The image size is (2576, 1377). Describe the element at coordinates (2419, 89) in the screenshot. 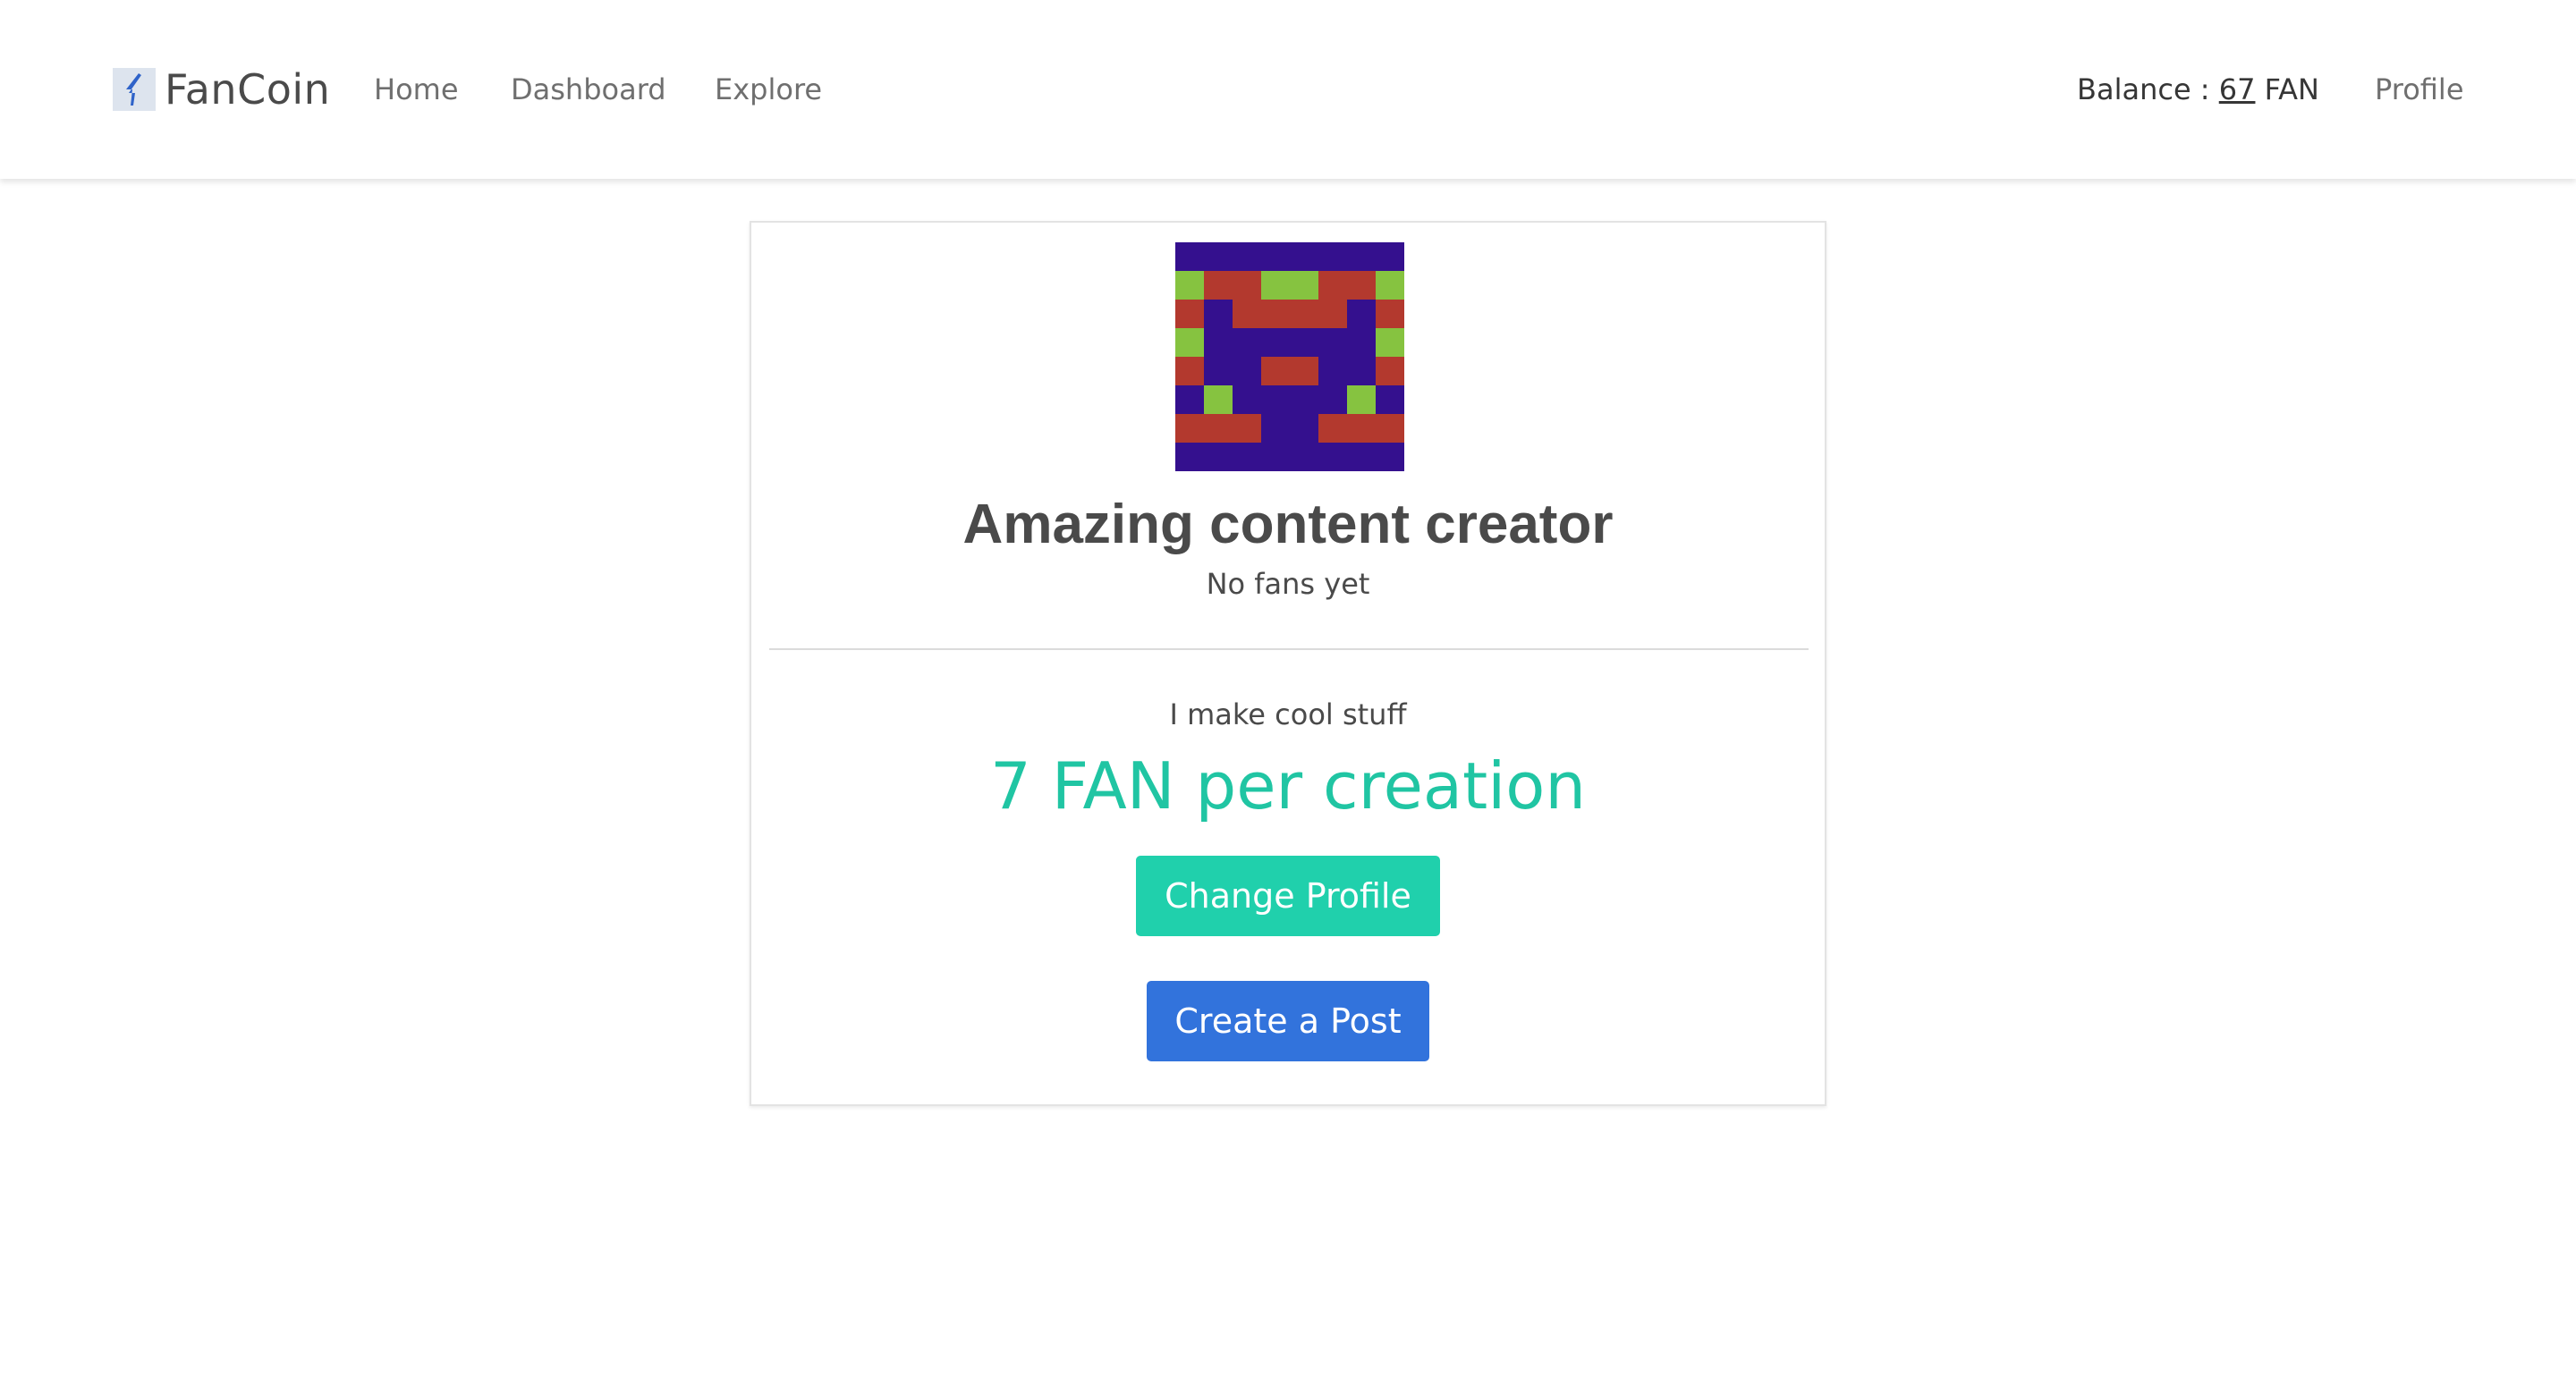

I see `nav-profile: Profile` at that location.